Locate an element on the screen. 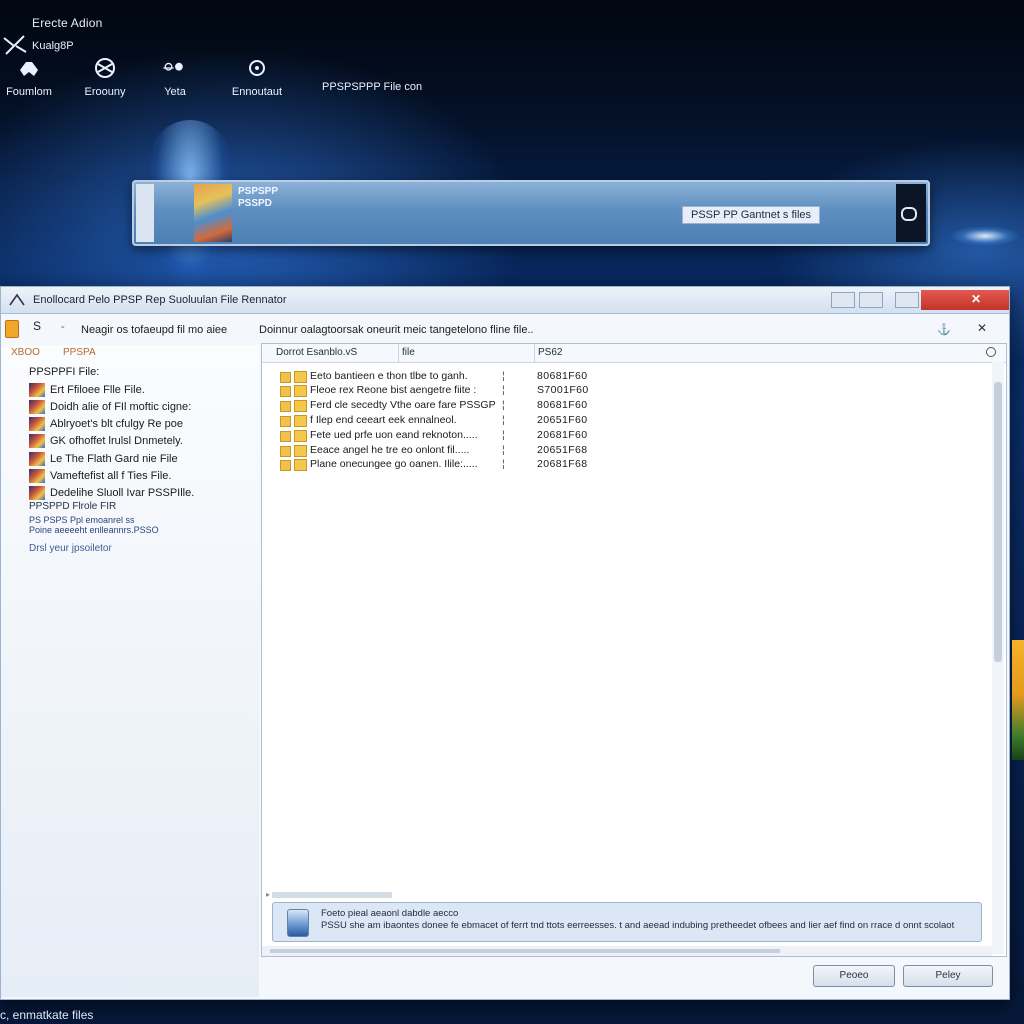 The image size is (1024, 1024). primary-button: Peoeo is located at coordinates (854, 976).